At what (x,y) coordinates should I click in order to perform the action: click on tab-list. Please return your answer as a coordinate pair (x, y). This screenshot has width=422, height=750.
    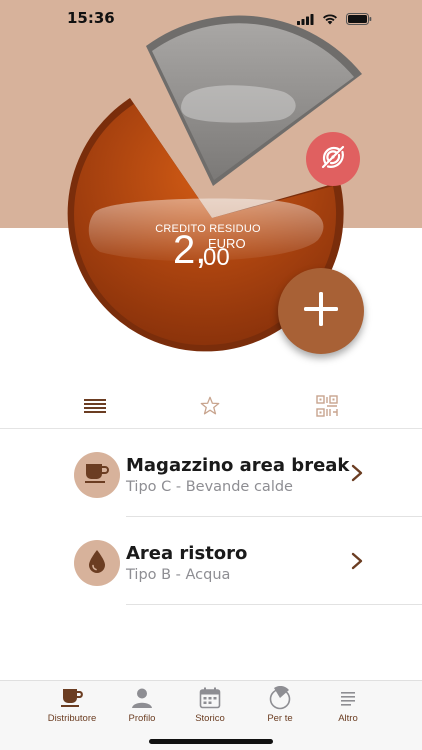
    Looking at the image, I should click on (95, 408).